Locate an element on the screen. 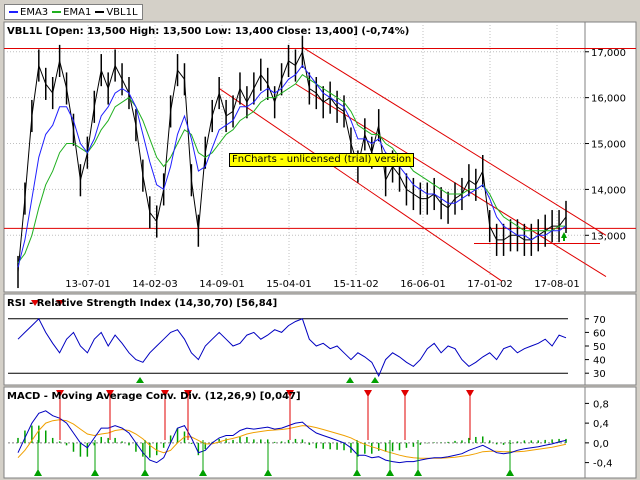 The image size is (640, 480). macd-ytick-label: 0,8 is located at coordinates (601, 404).